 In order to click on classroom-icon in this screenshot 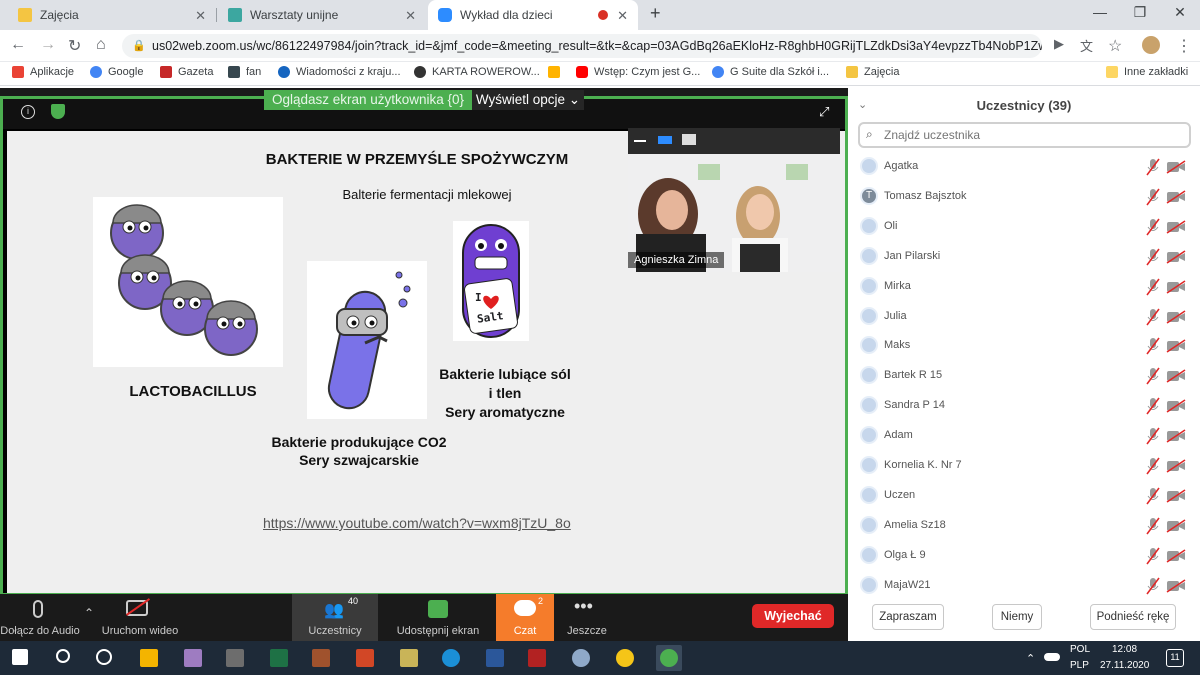, I will do `click(25, 15)`.